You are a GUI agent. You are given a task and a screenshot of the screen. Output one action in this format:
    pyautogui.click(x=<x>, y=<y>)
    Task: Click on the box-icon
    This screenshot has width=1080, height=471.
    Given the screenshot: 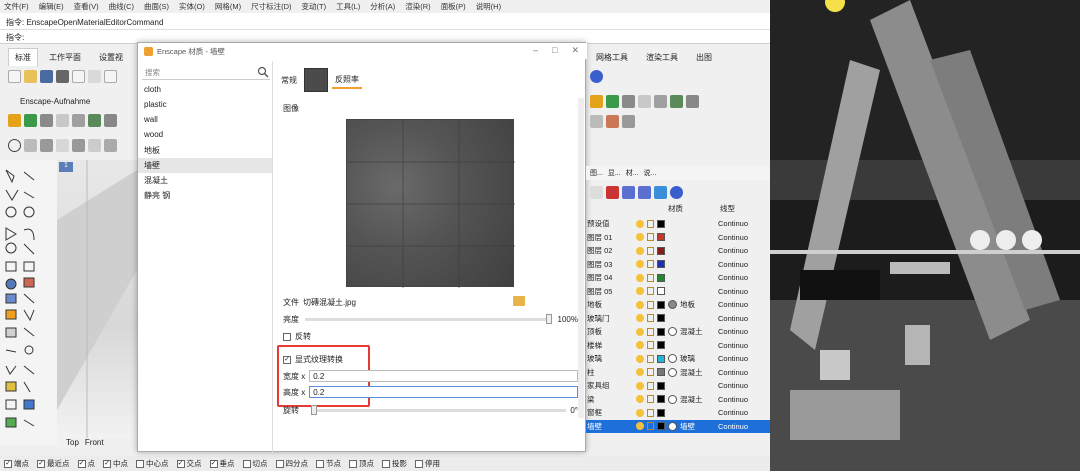 What is the action you would take?
    pyautogui.click(x=62, y=145)
    